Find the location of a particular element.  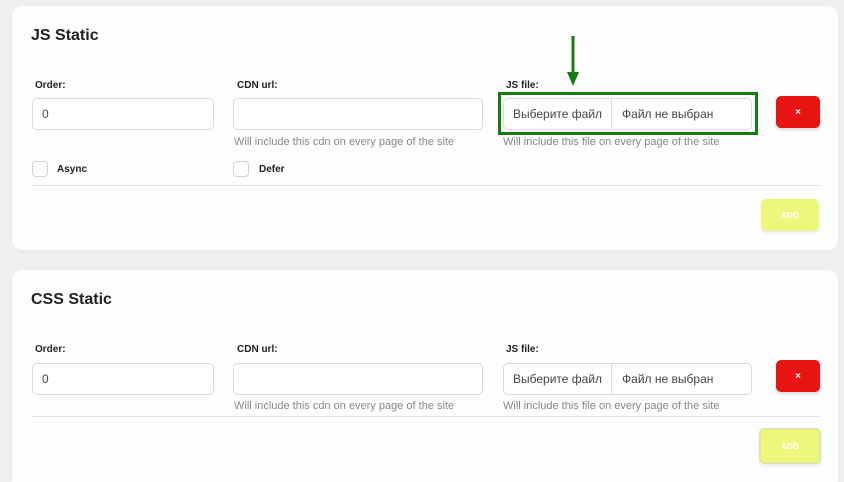

js-defer-checkbox is located at coordinates (241, 169).